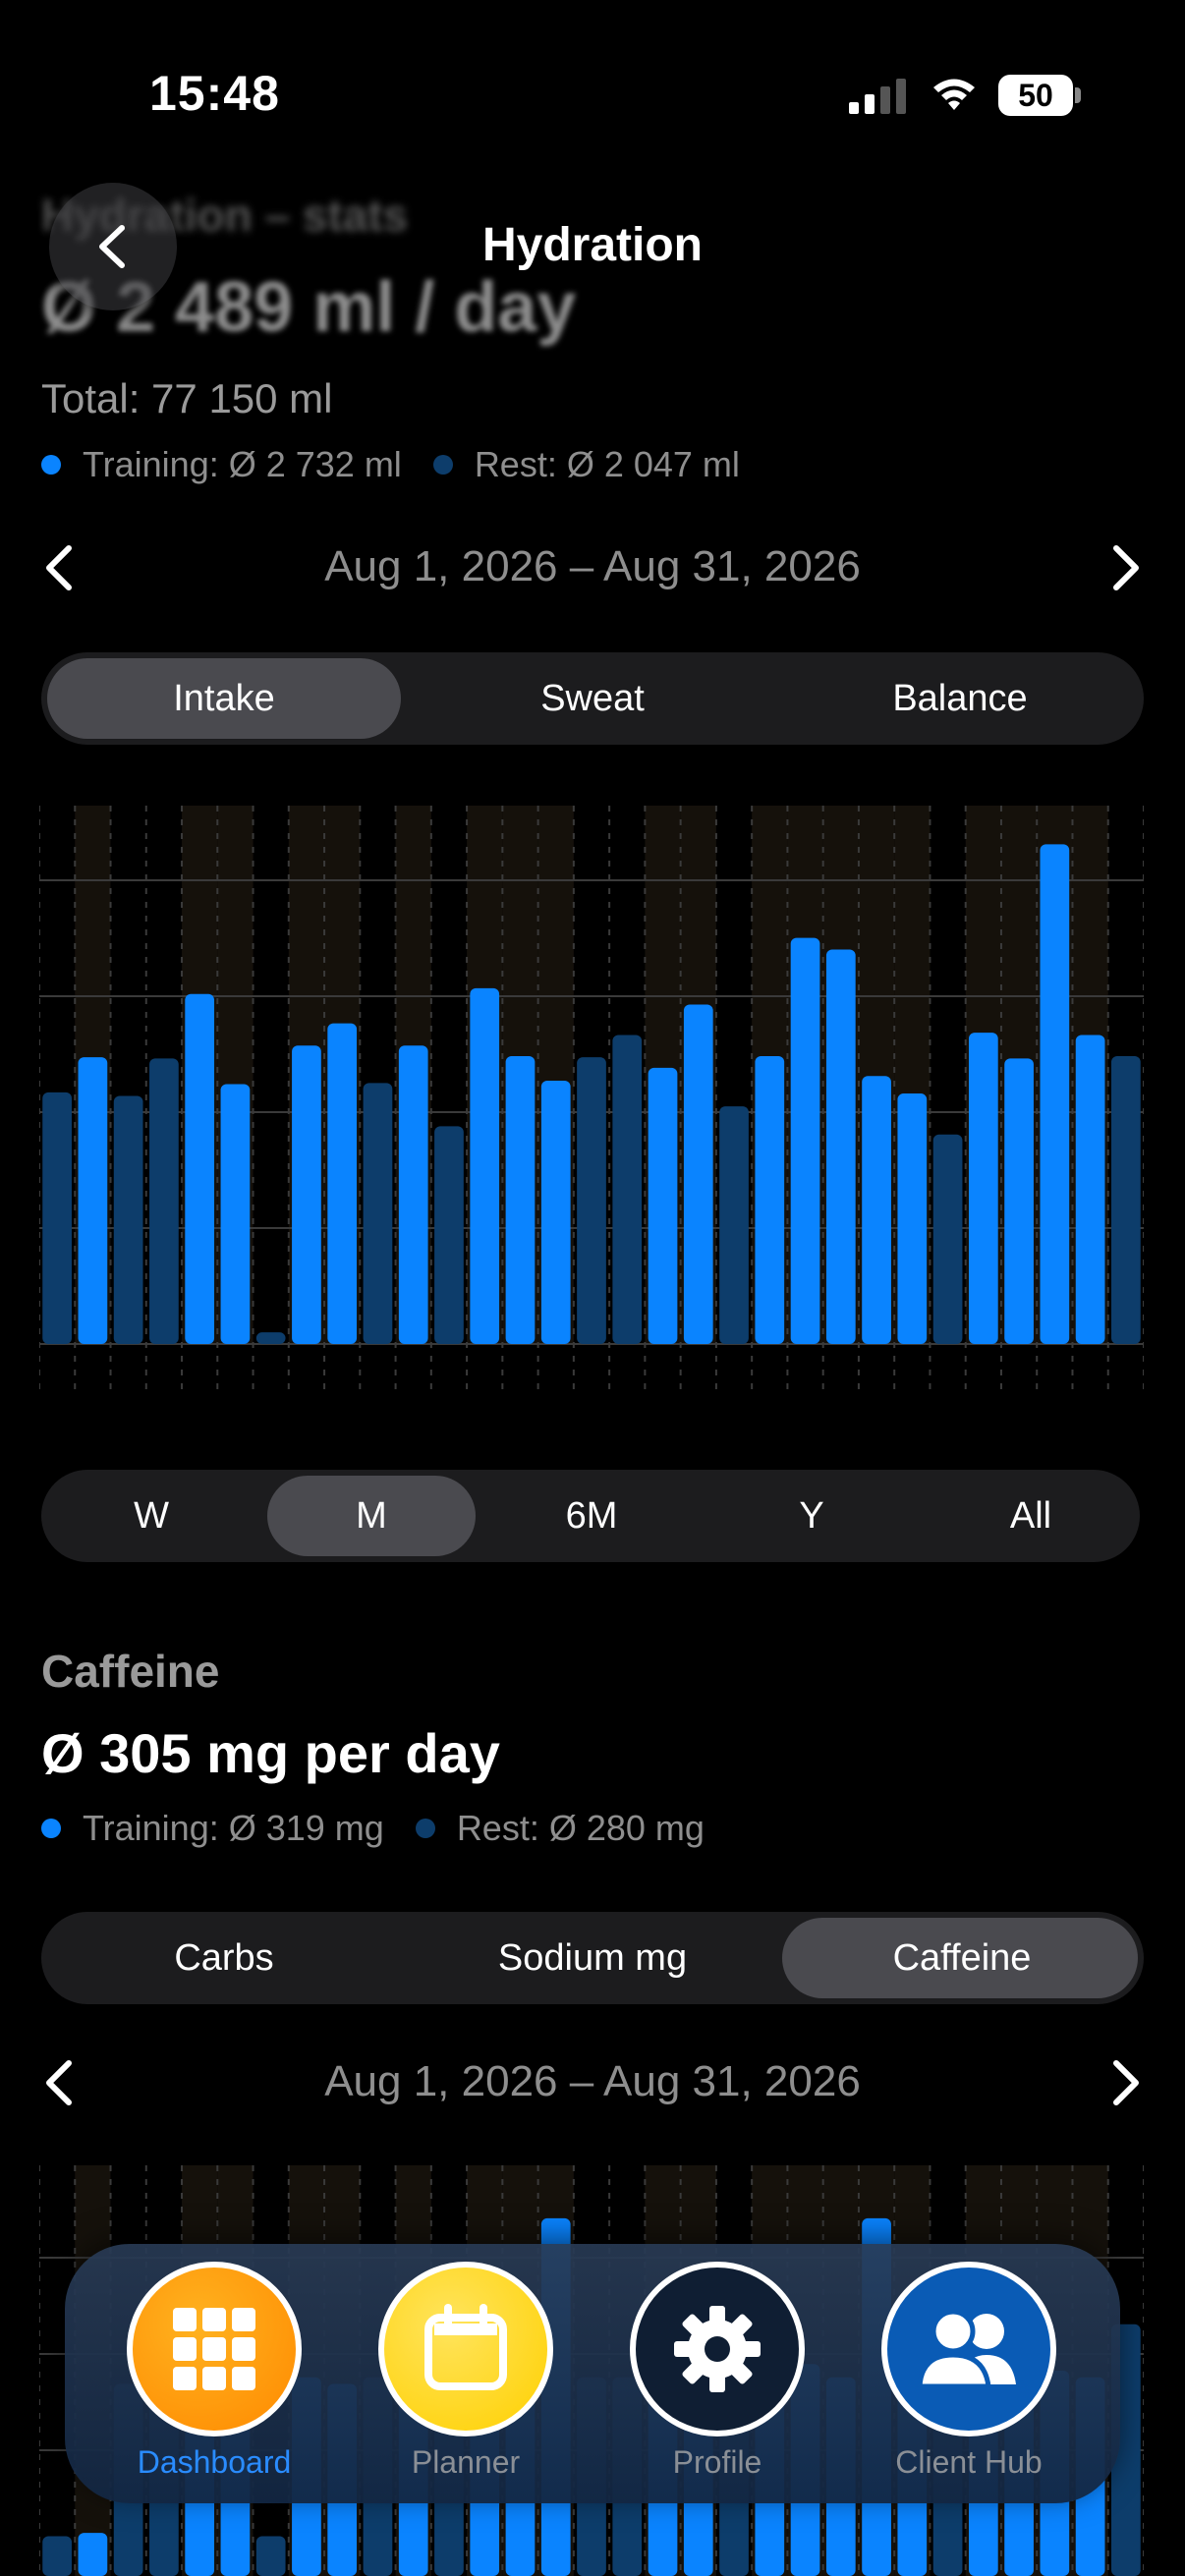 This screenshot has width=1185, height=2576. I want to click on caffeine-legend: Training: Ø 319 mg Rest: Ø 280 mg, so click(373, 1828).